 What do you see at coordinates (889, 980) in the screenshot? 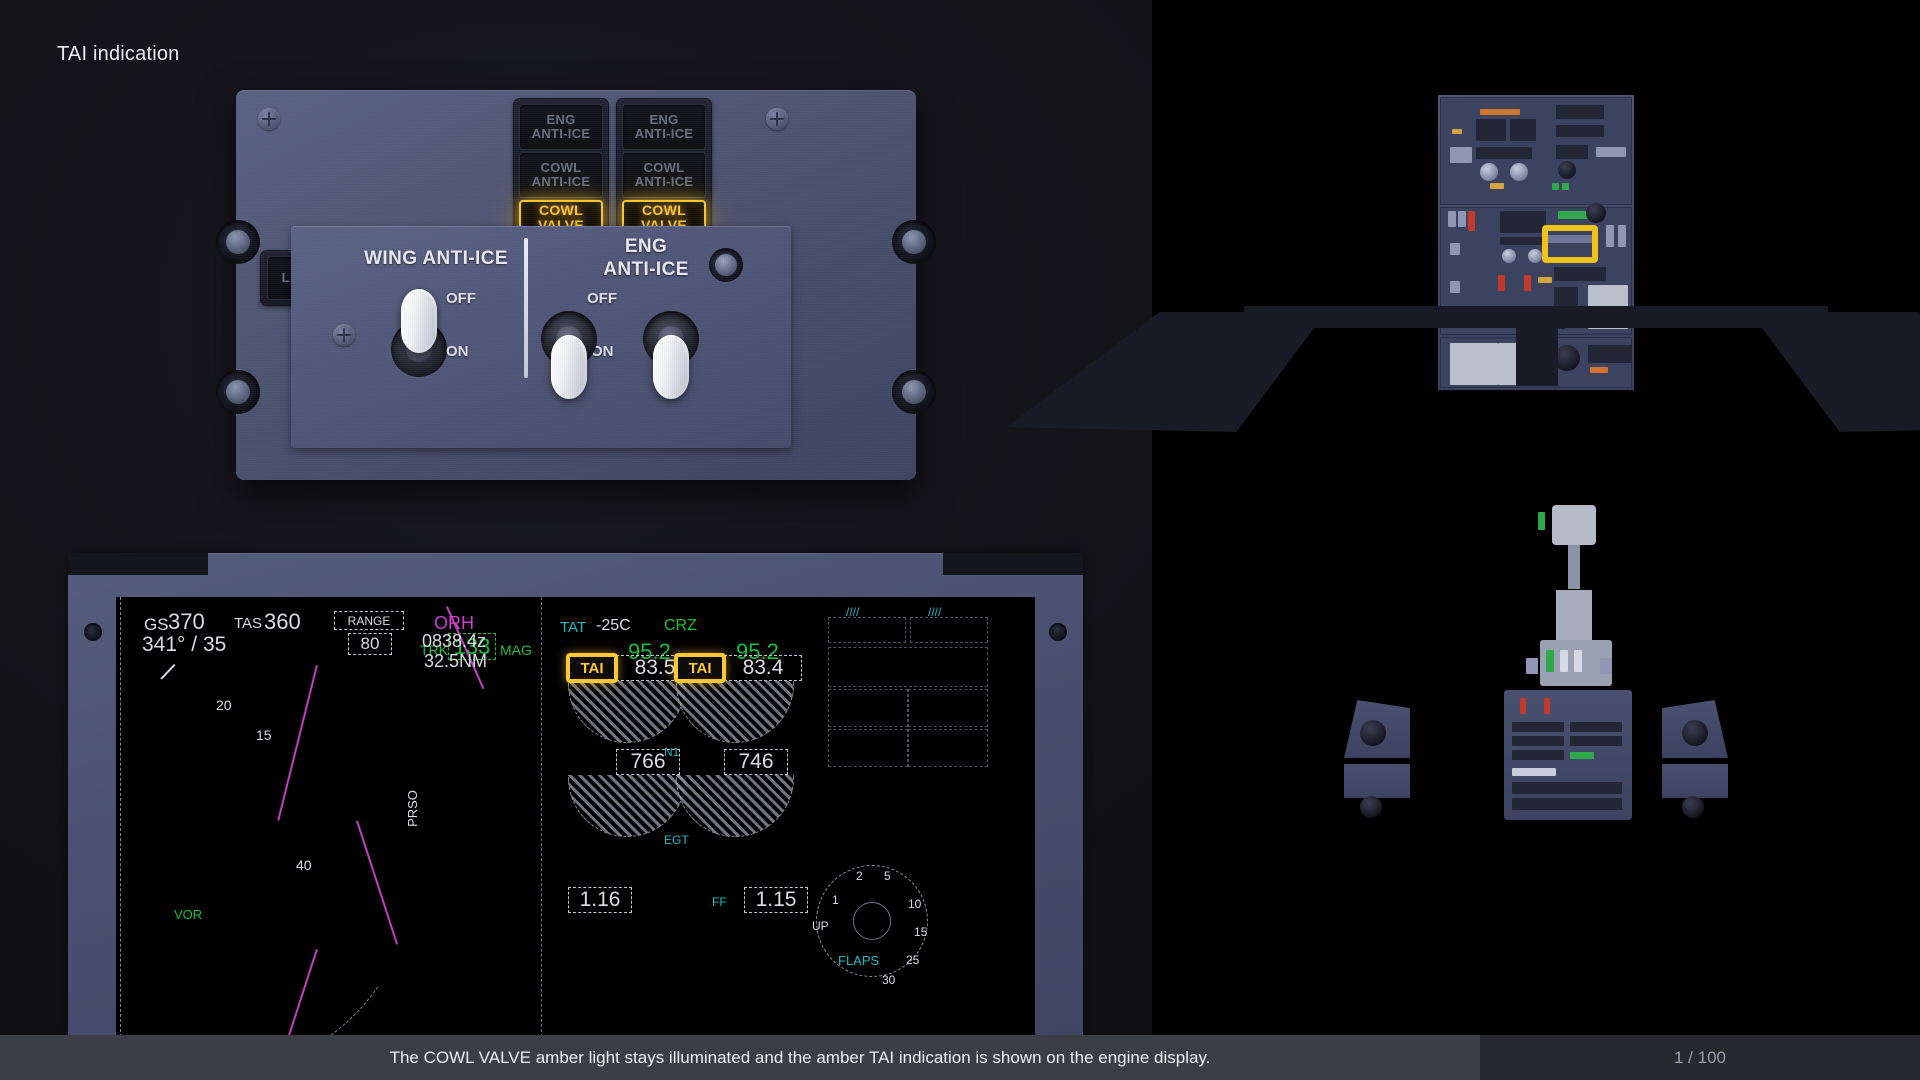
I see `flaps-tick: 30` at bounding box center [889, 980].